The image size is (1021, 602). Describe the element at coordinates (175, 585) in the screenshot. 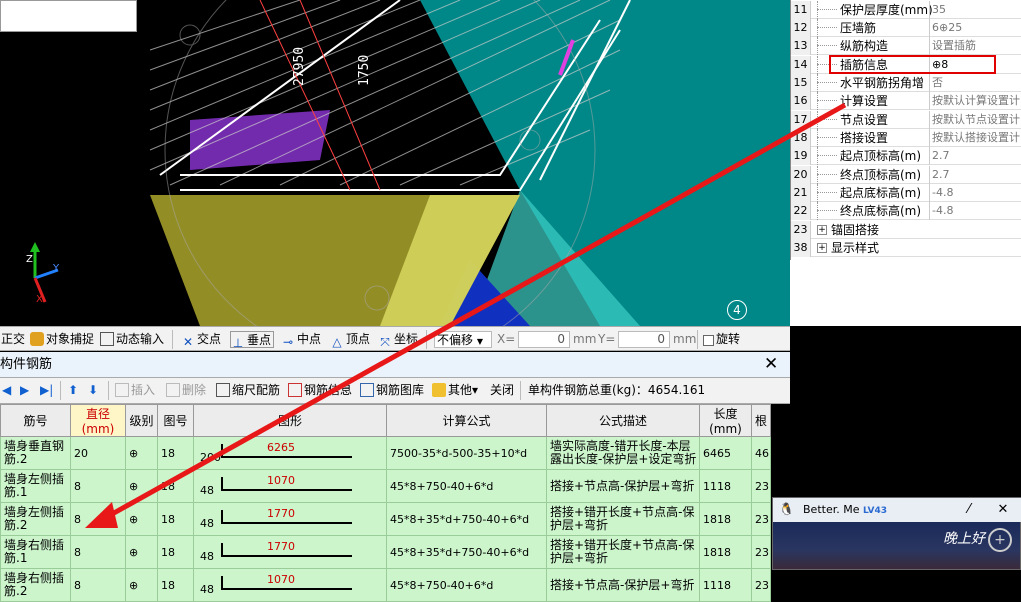

I see `cell-figure: 18` at that location.